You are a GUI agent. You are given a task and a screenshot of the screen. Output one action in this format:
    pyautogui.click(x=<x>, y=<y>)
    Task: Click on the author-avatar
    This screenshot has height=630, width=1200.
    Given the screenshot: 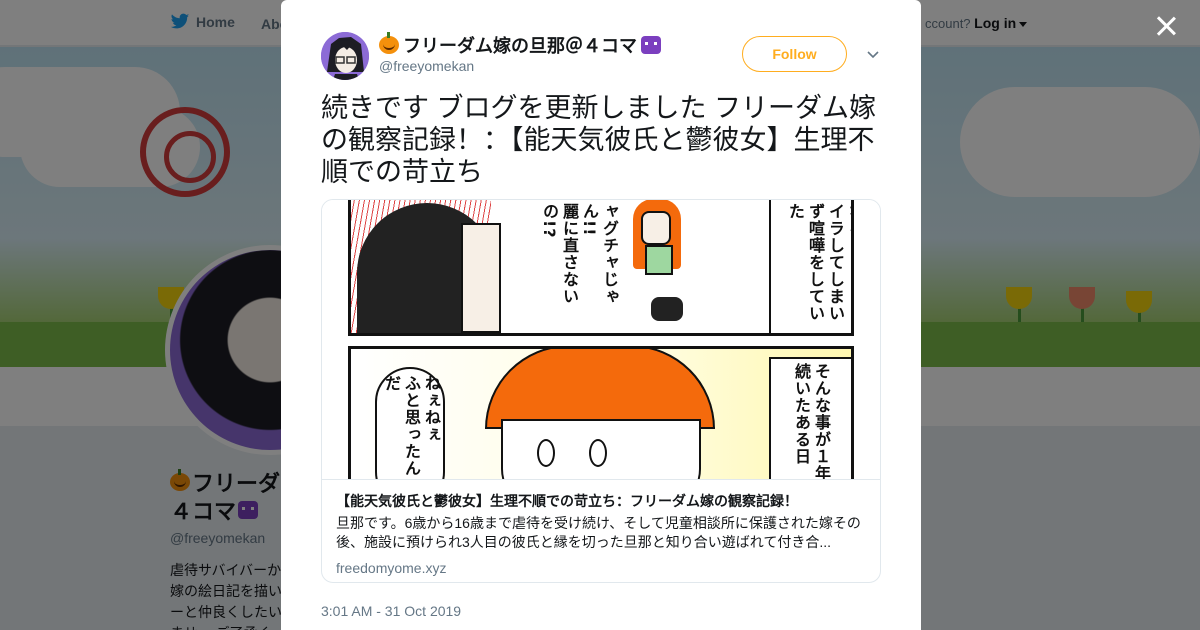 What is the action you would take?
    pyautogui.click(x=345, y=56)
    